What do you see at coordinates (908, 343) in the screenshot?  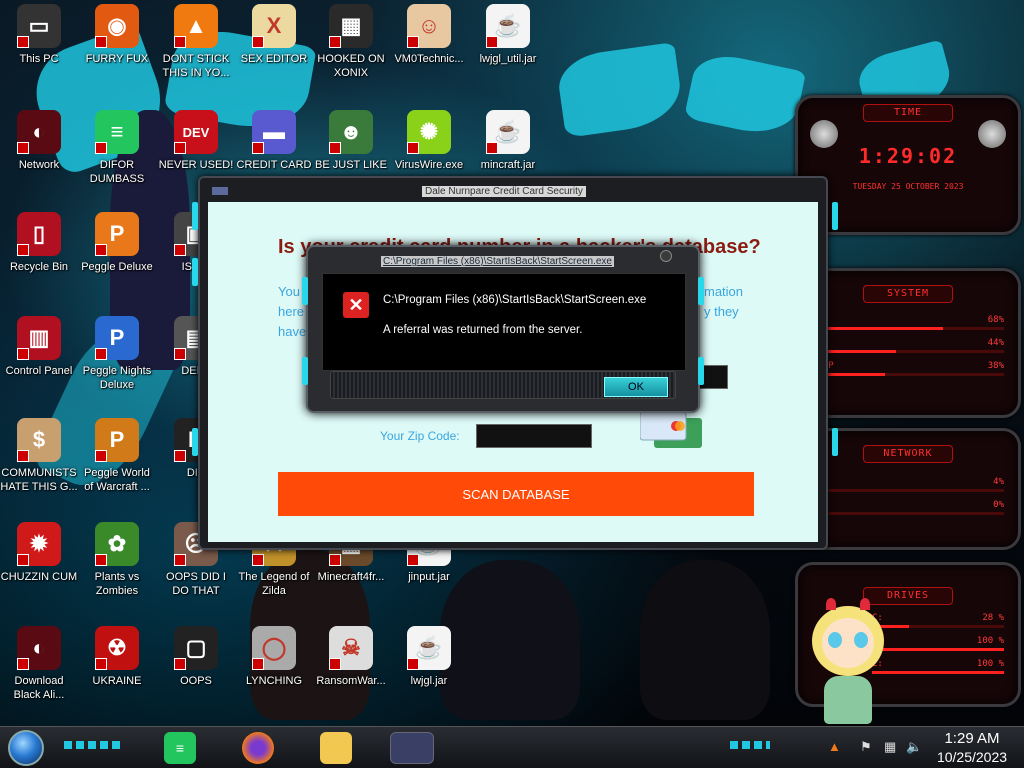 I see `system-gadget-row: RAM44%` at bounding box center [908, 343].